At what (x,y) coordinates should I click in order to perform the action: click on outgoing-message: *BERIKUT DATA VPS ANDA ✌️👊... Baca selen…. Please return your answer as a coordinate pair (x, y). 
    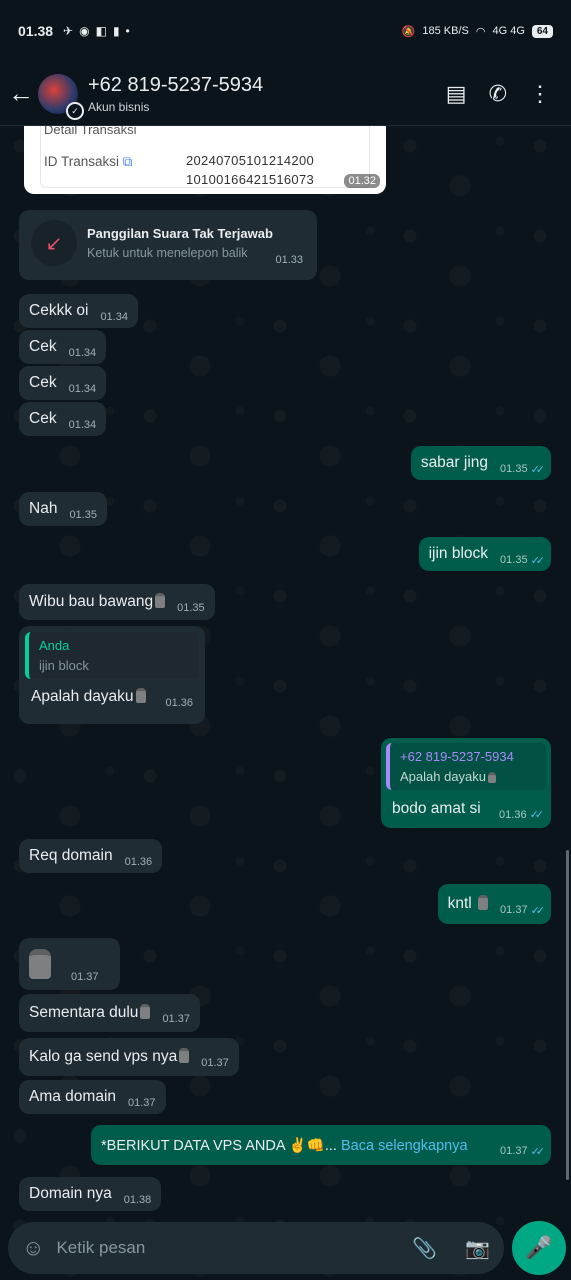
    Looking at the image, I should click on (321, 1145).